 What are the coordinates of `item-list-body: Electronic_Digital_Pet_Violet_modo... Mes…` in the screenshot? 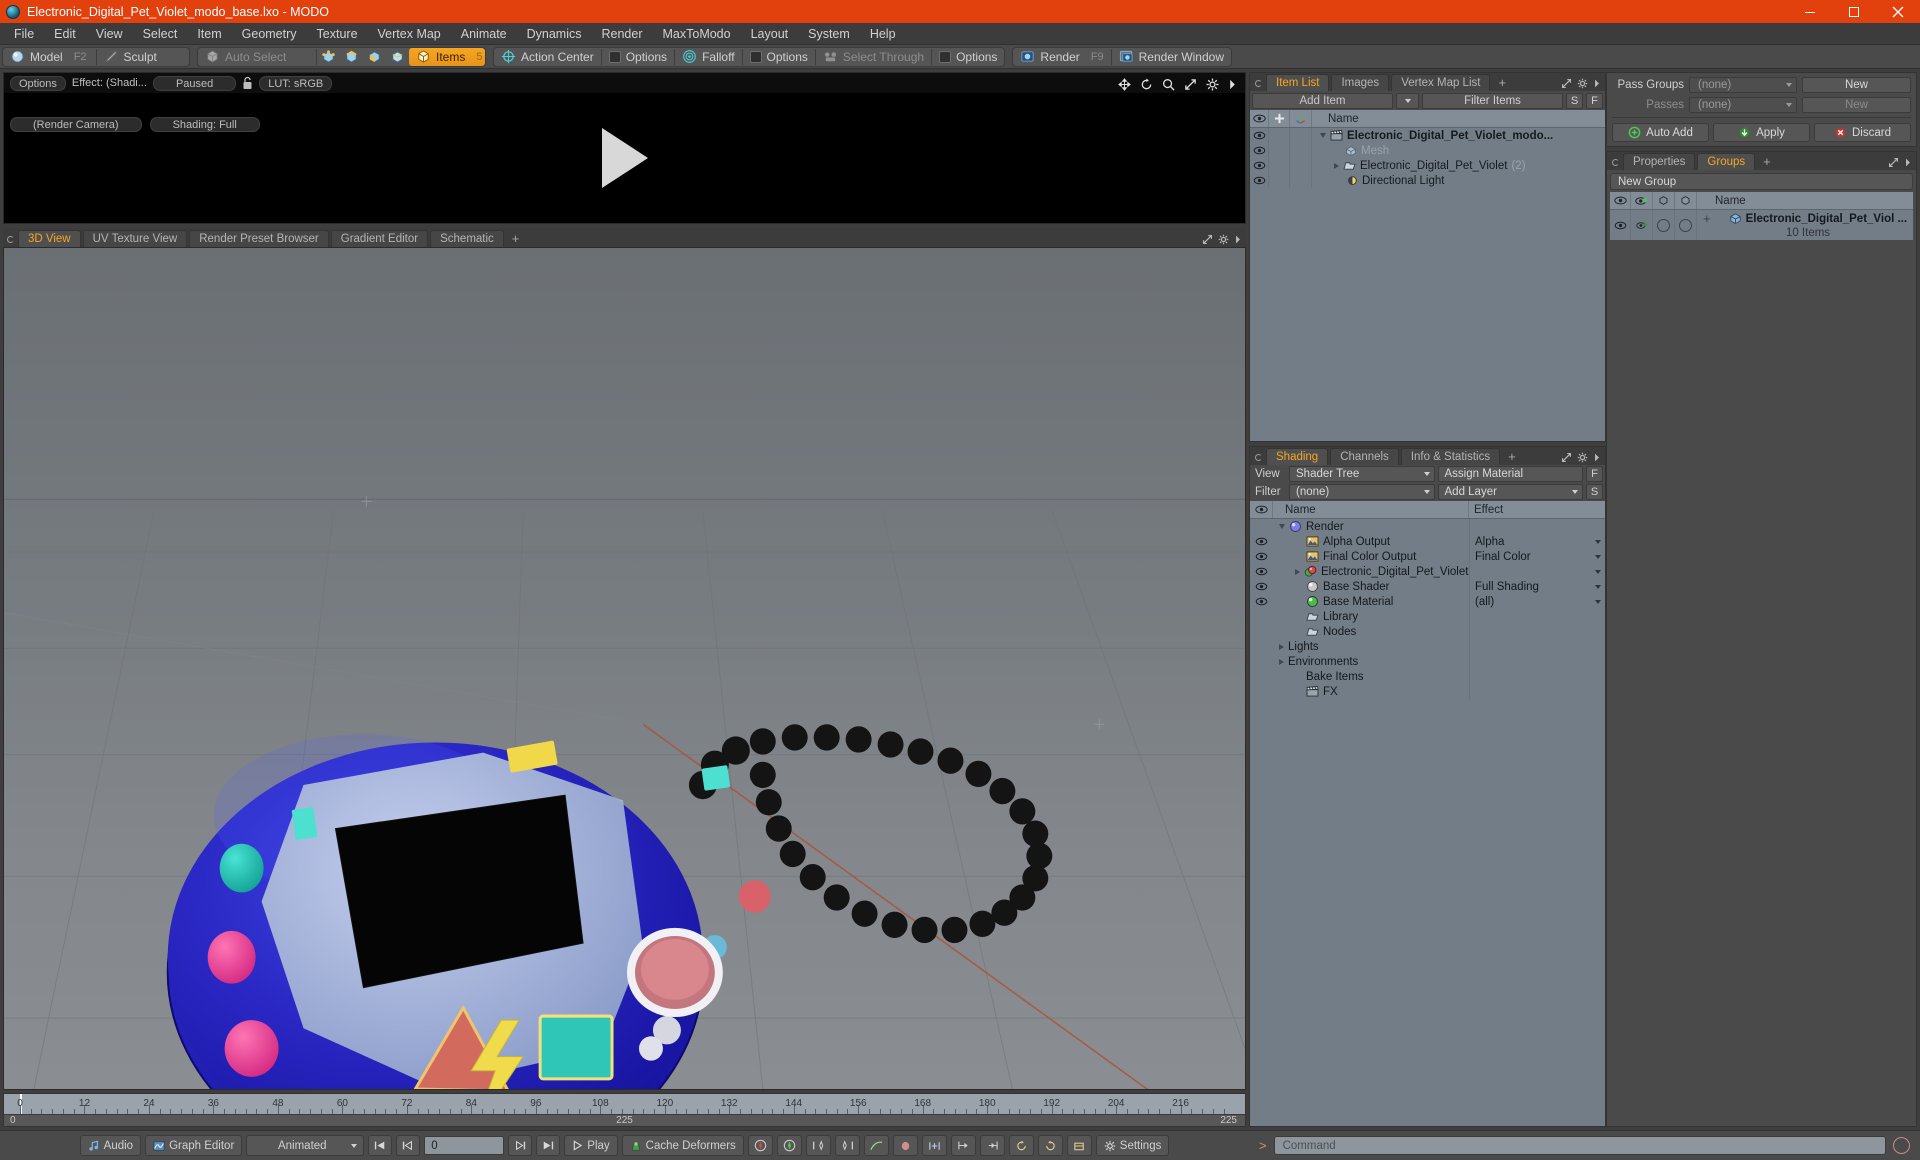 It's located at (1427, 284).